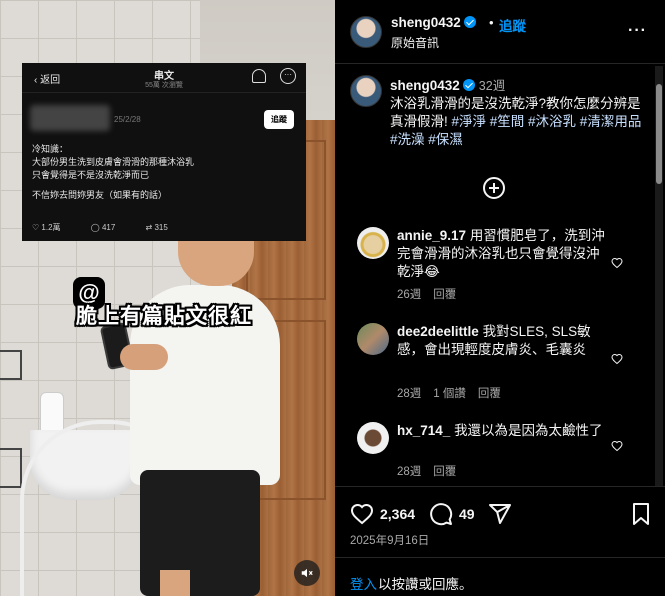  Describe the element at coordinates (431, 235) in the screenshot. I see `comment-username: annie_9.17` at that location.